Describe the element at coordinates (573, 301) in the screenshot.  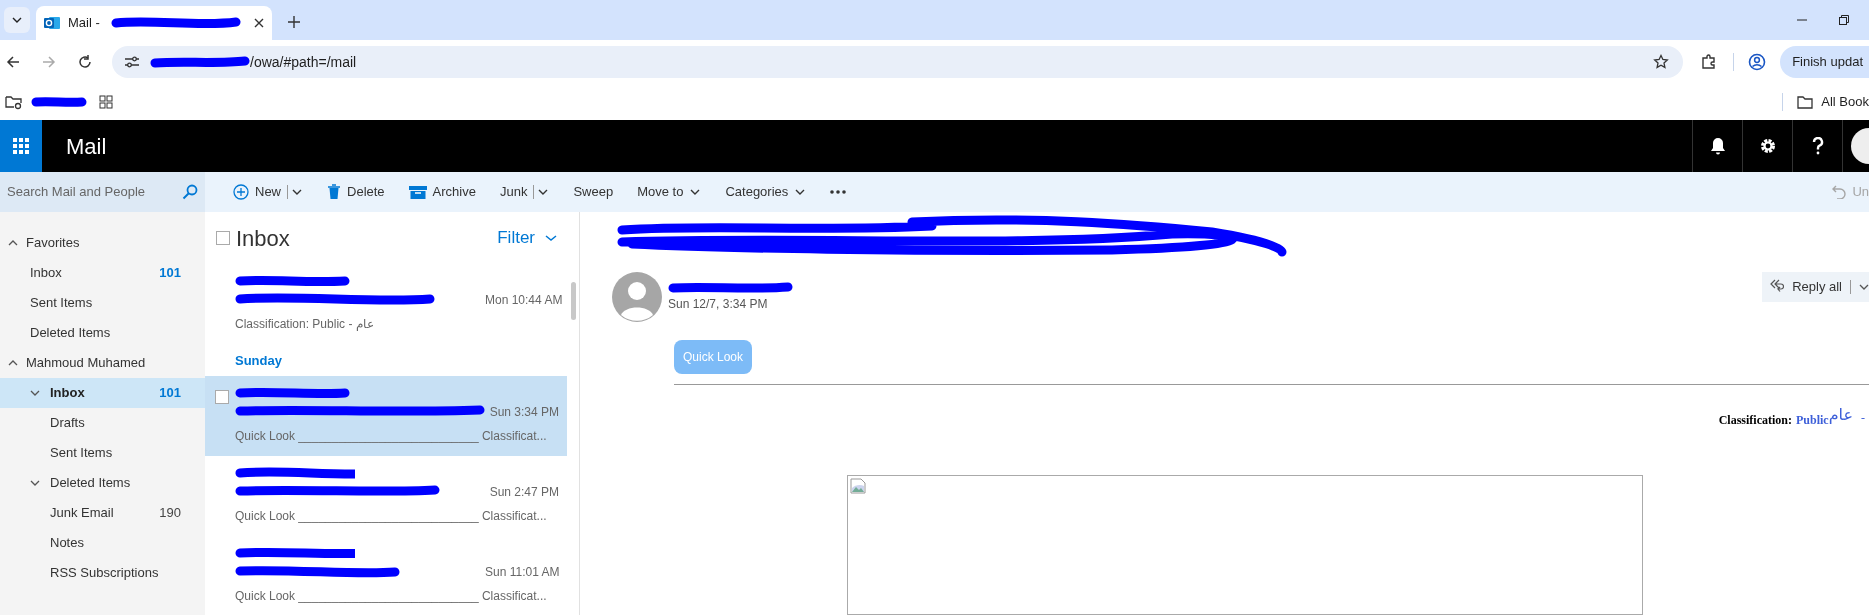
I see `scrollbar-thumb` at that location.